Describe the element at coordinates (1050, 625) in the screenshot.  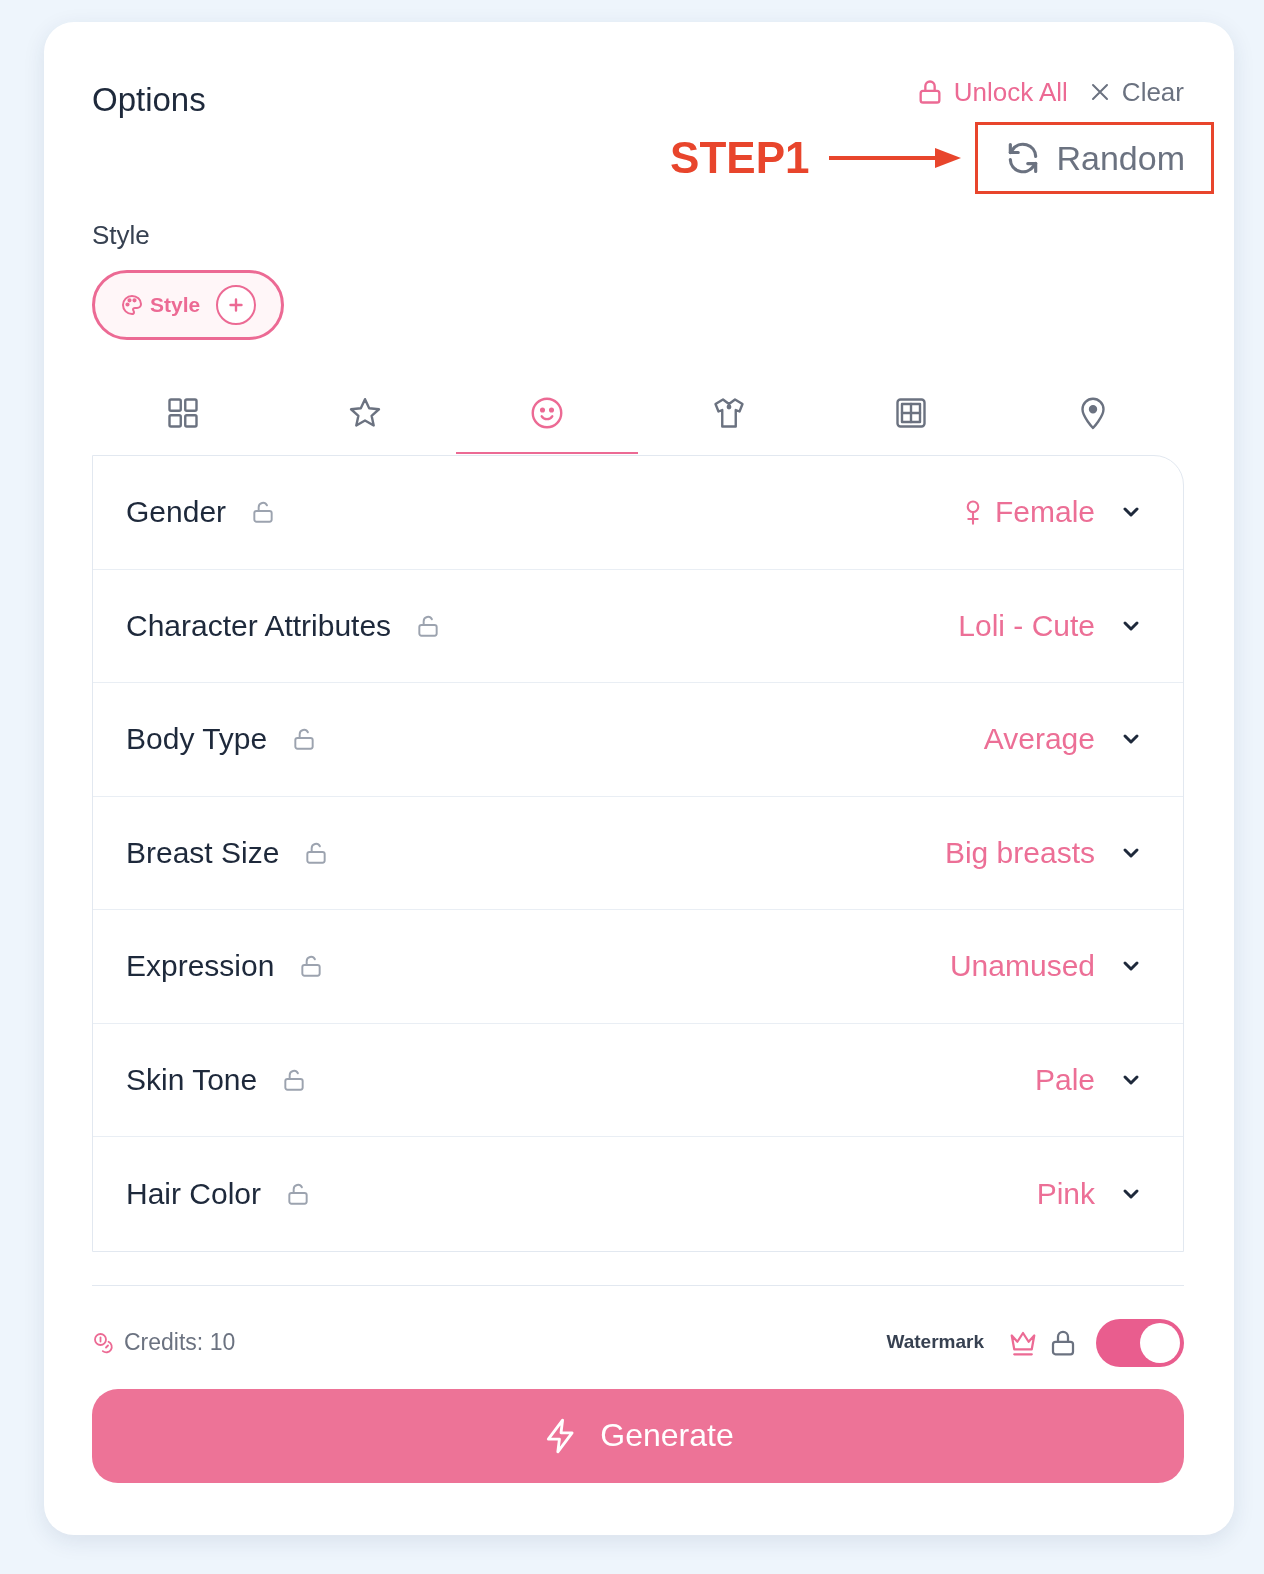
I see `attribute-dropdown: Loli - Cute` at that location.